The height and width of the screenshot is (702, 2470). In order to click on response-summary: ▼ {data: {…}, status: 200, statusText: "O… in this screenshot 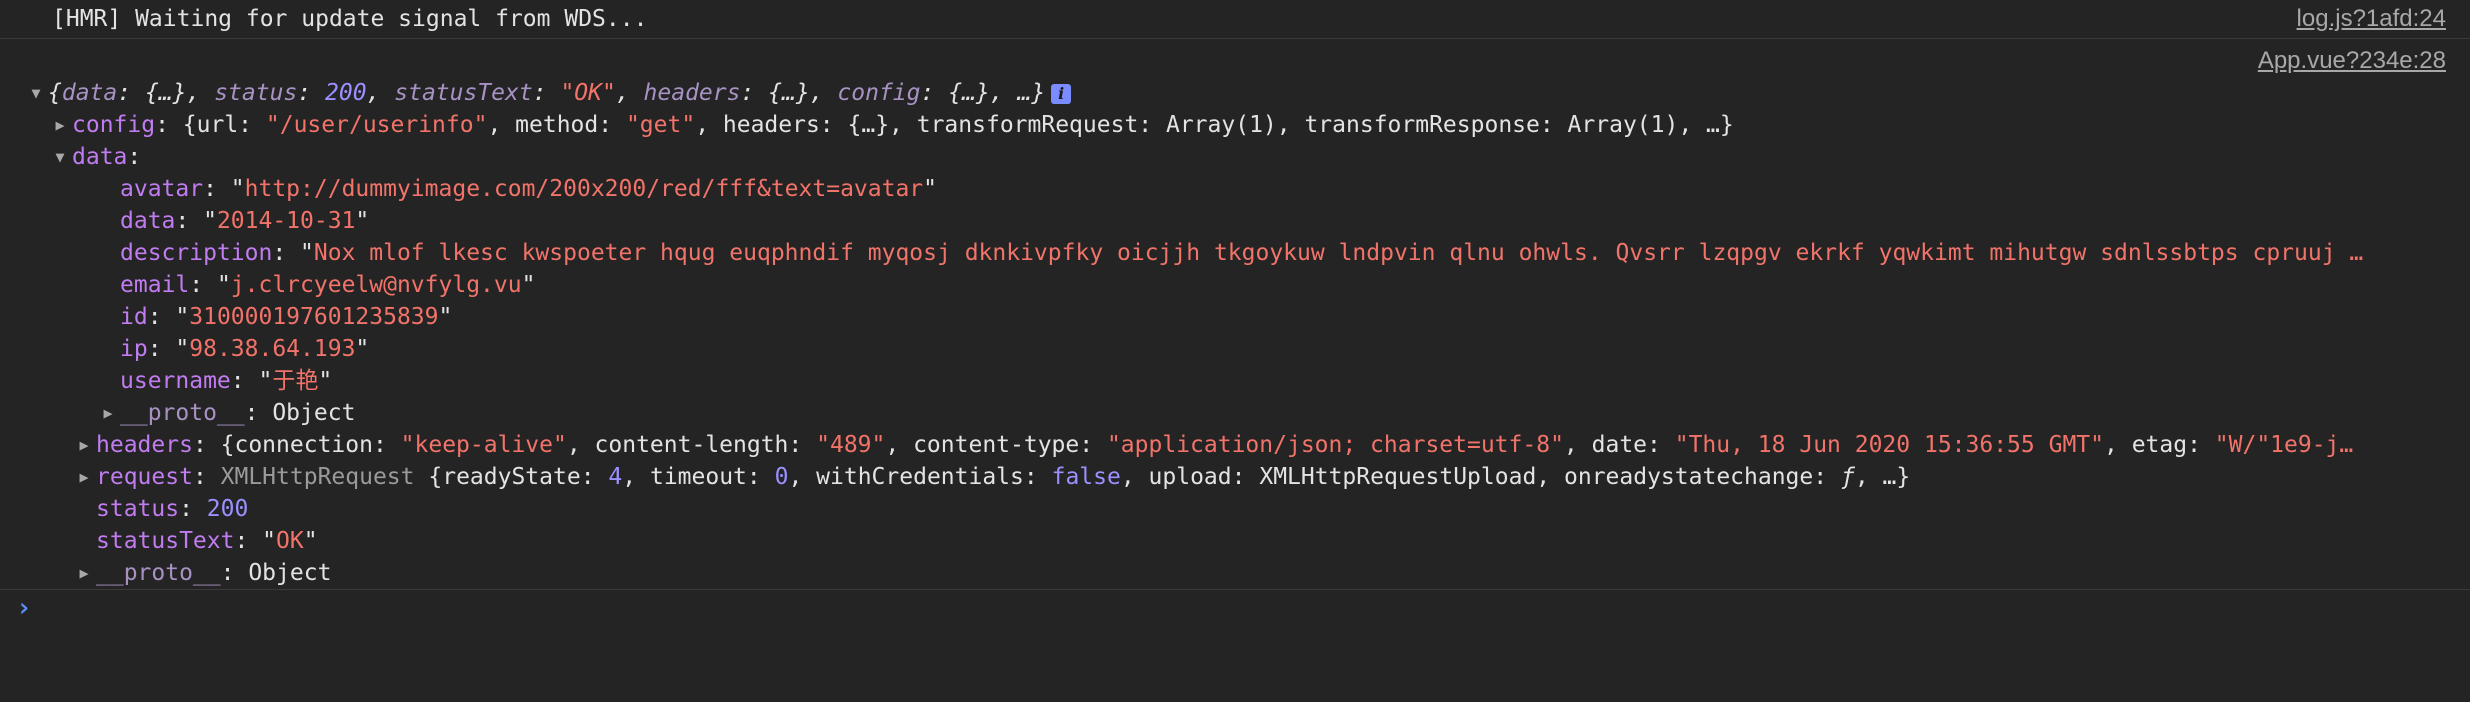, I will do `click(1235, 93)`.